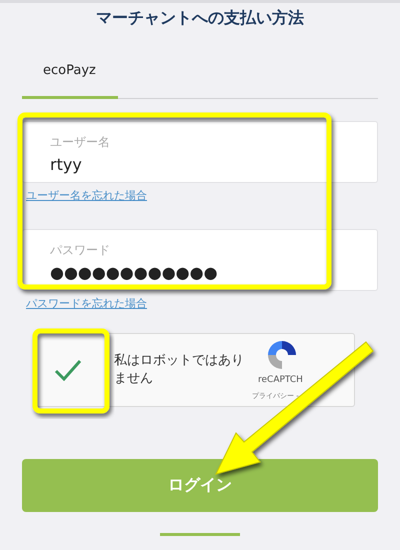 This screenshot has width=400, height=550. Describe the element at coordinates (86, 195) in the screenshot. I see `forgot-link: ユーザー名を忘れた場合` at that location.